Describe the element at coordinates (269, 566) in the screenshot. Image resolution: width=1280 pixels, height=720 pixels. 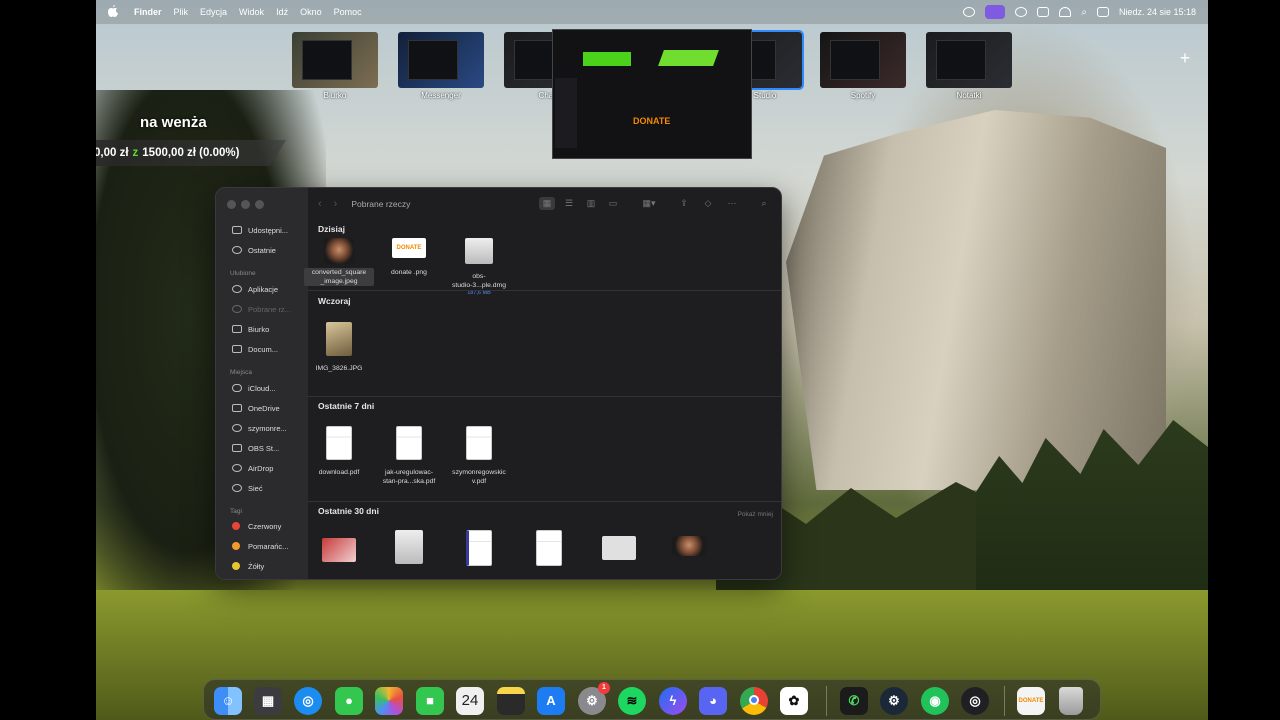
I see `sidebar-tag-yellow: Żółty` at that location.